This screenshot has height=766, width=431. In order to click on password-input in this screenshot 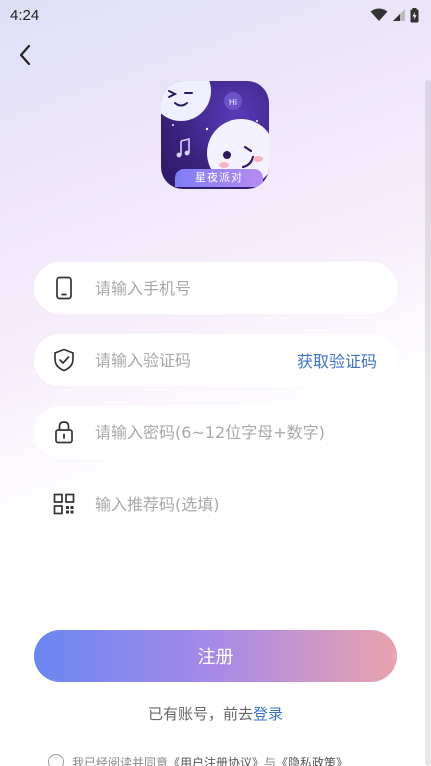, I will do `click(246, 432)`.